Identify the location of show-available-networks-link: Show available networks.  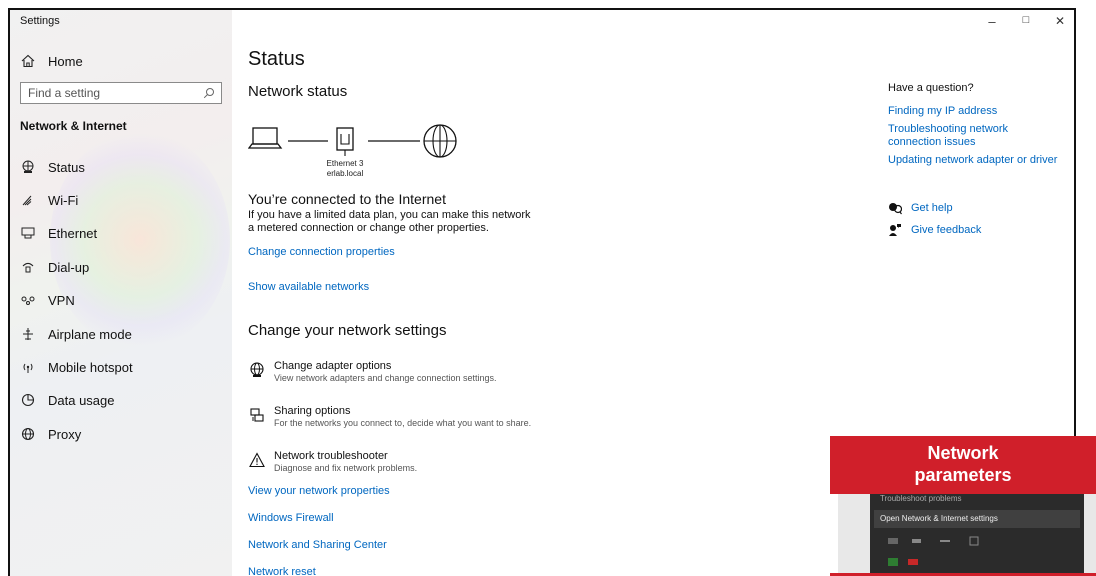
(308, 287).